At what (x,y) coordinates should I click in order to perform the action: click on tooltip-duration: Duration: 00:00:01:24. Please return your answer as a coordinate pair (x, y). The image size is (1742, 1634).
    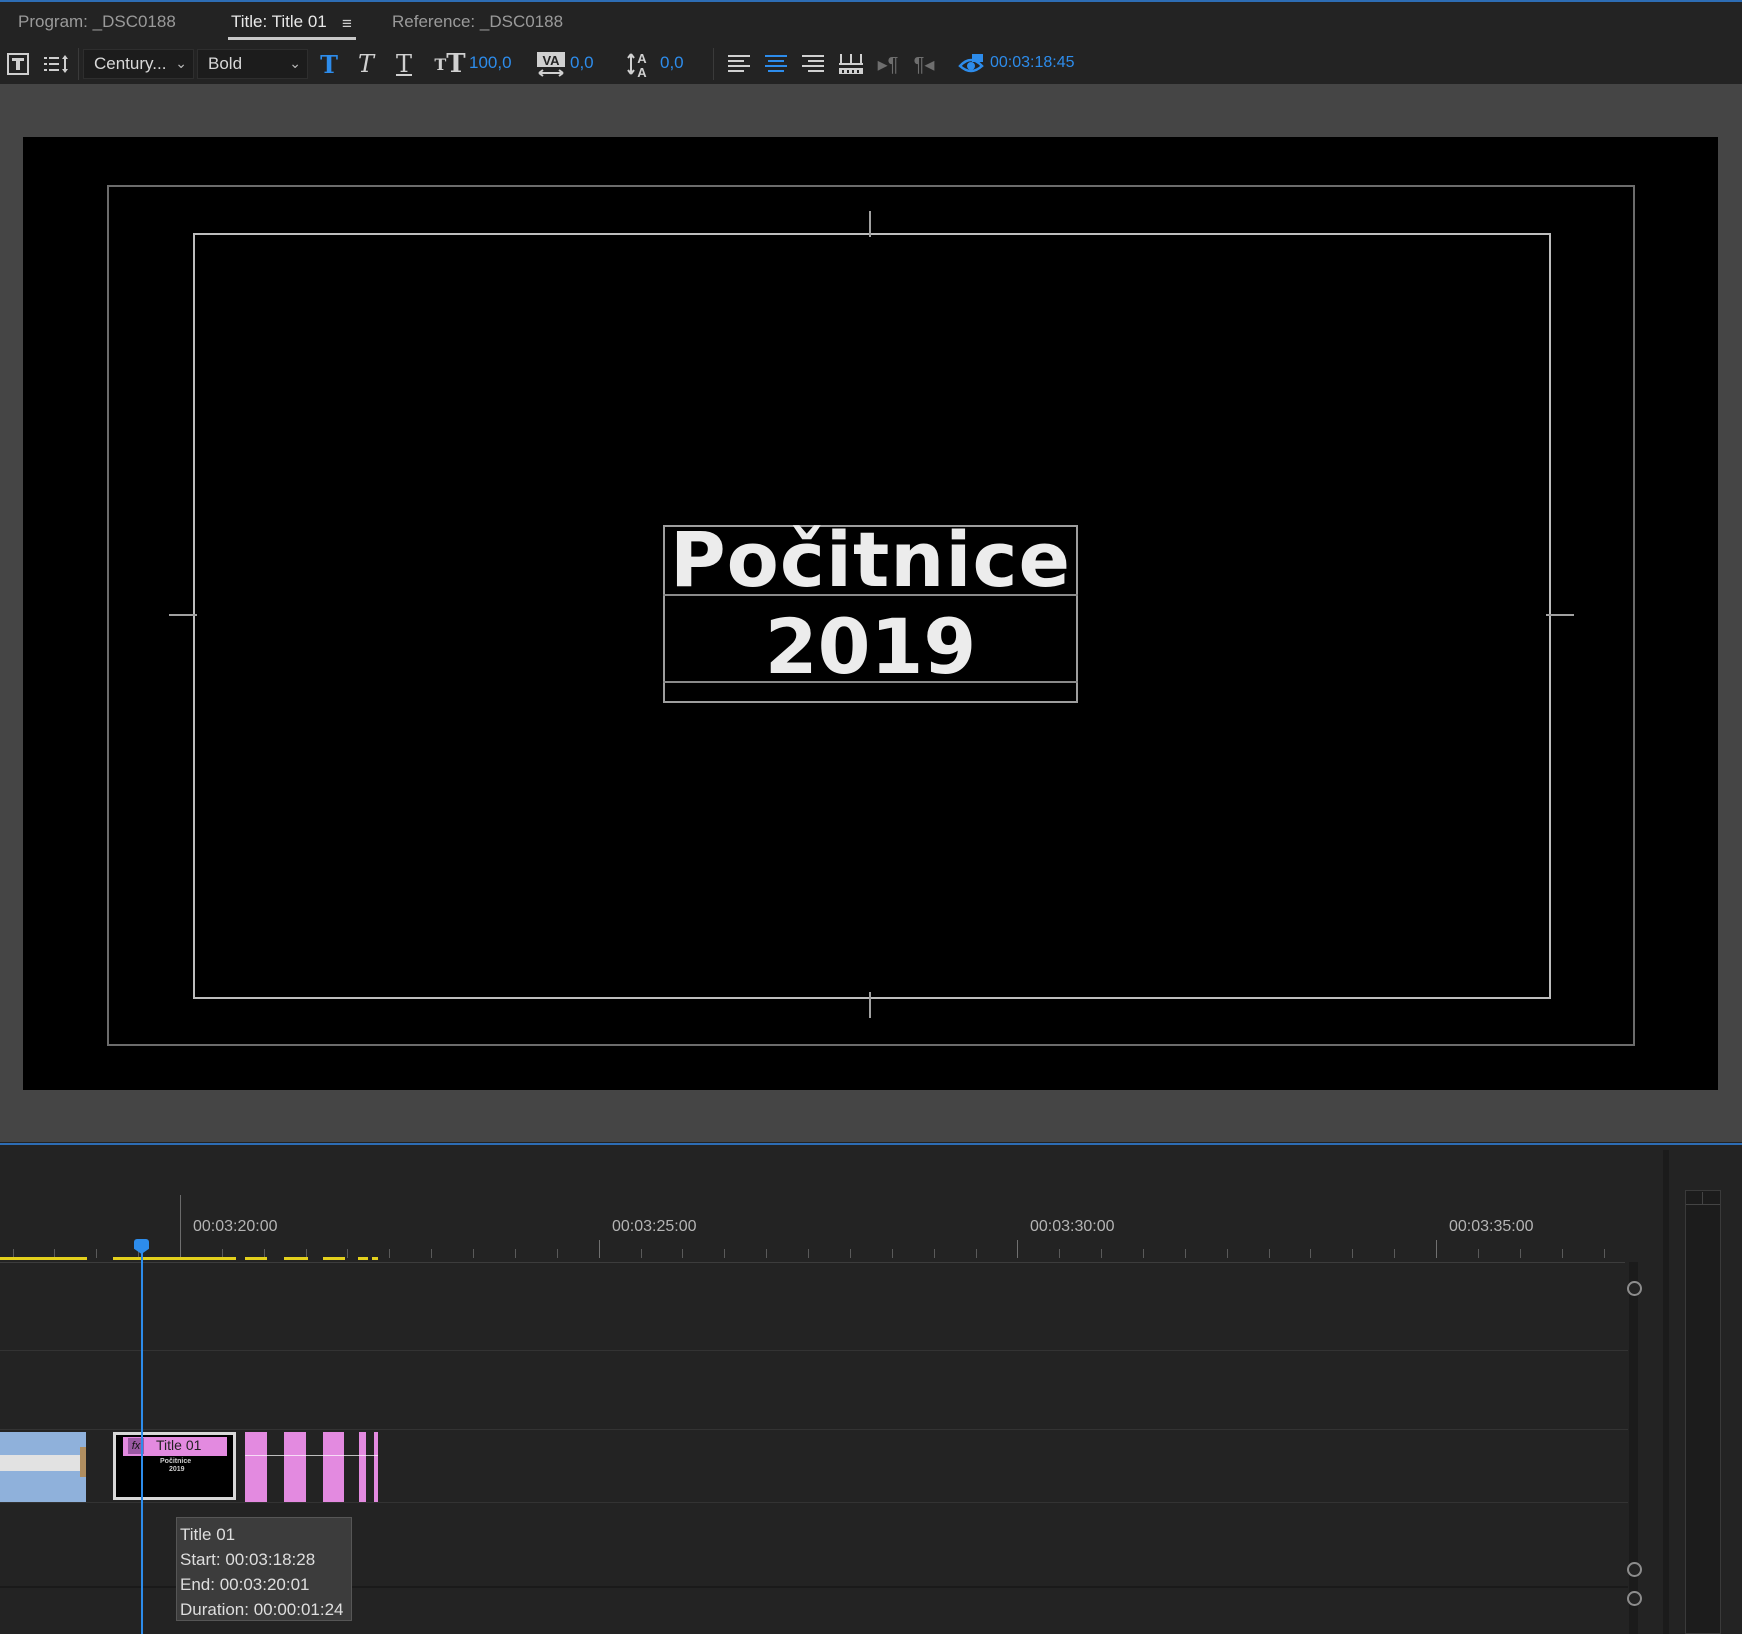
    Looking at the image, I should click on (262, 1609).